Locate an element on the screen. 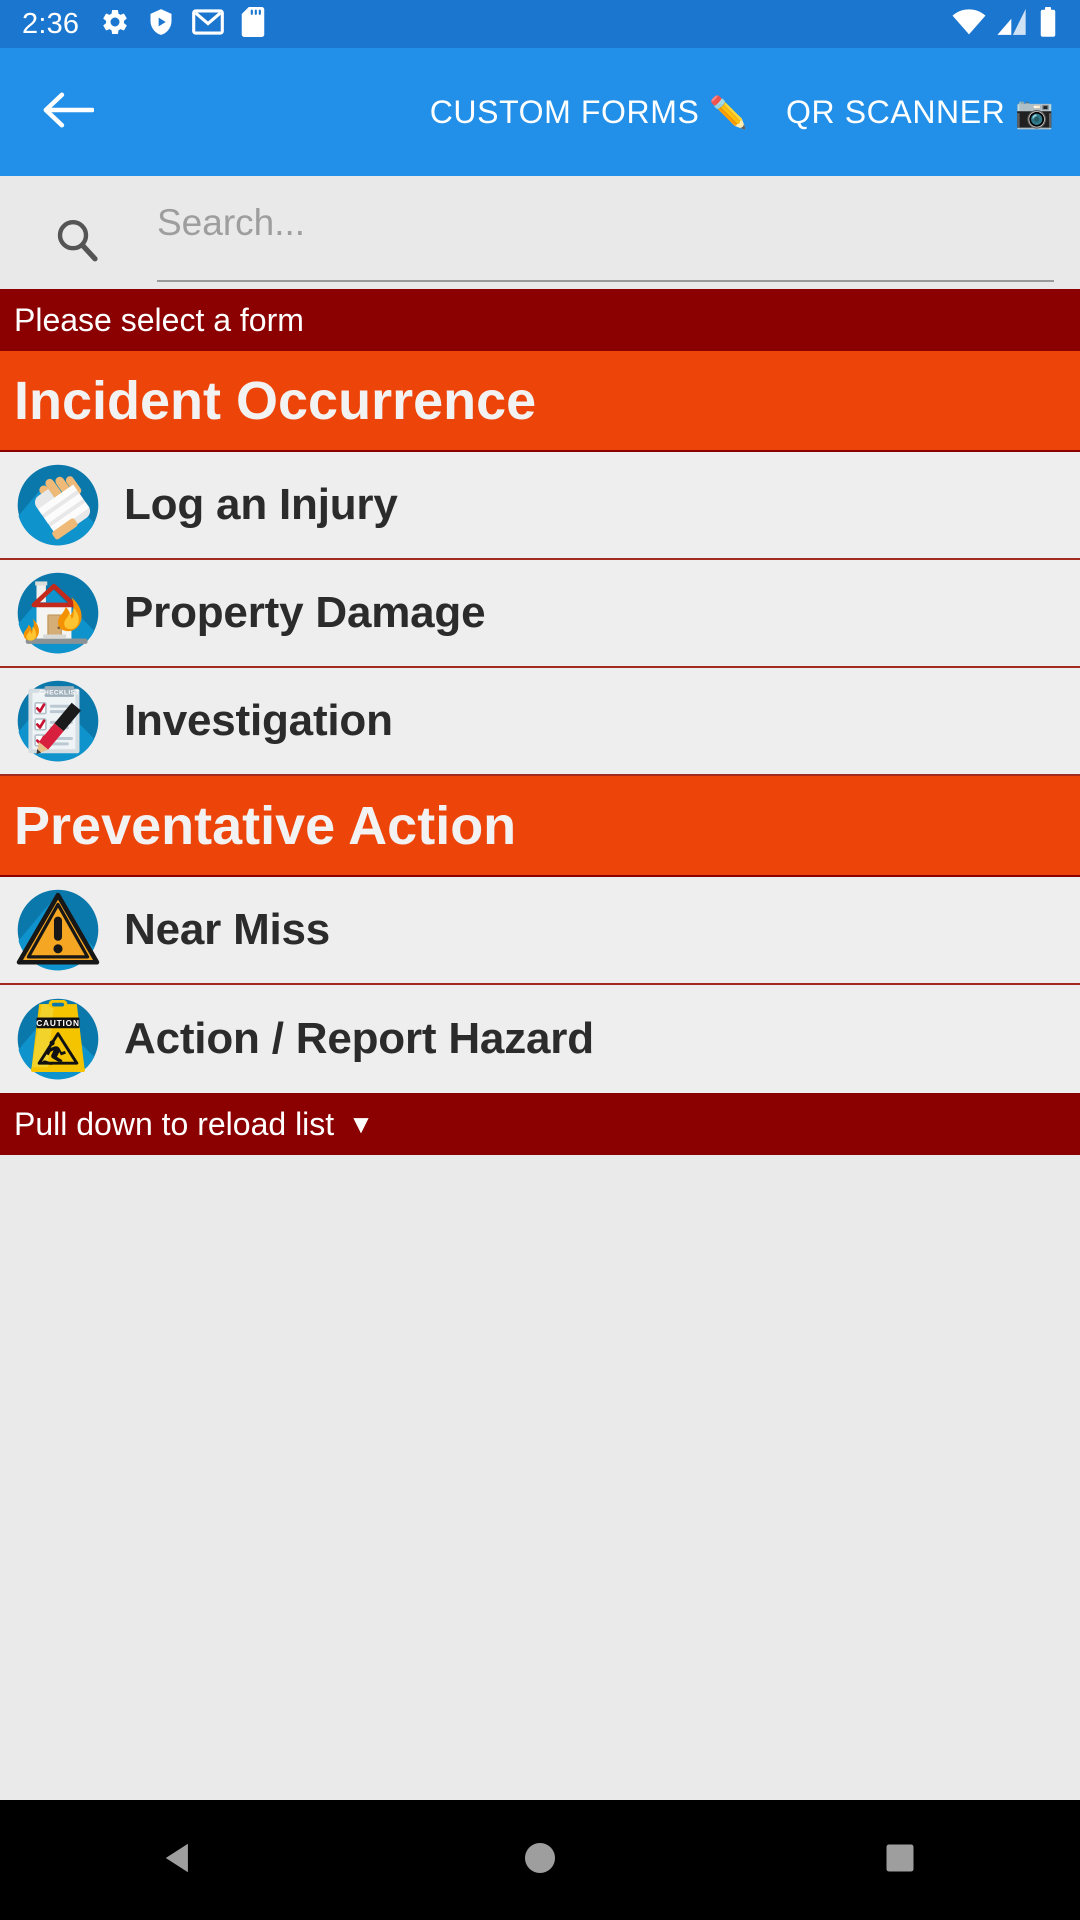 This screenshot has height=1920, width=1080. form-row-investigation: CHECKLIST Investigation is located at coordinates (540, 722).